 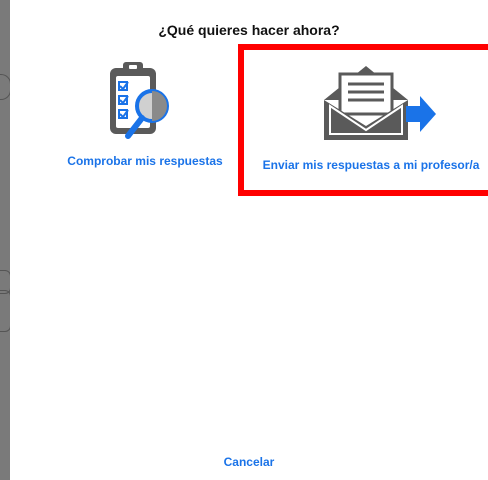 I want to click on send-answers-label: Enviar mis respuestas a mi profesor/a, so click(x=371, y=165).